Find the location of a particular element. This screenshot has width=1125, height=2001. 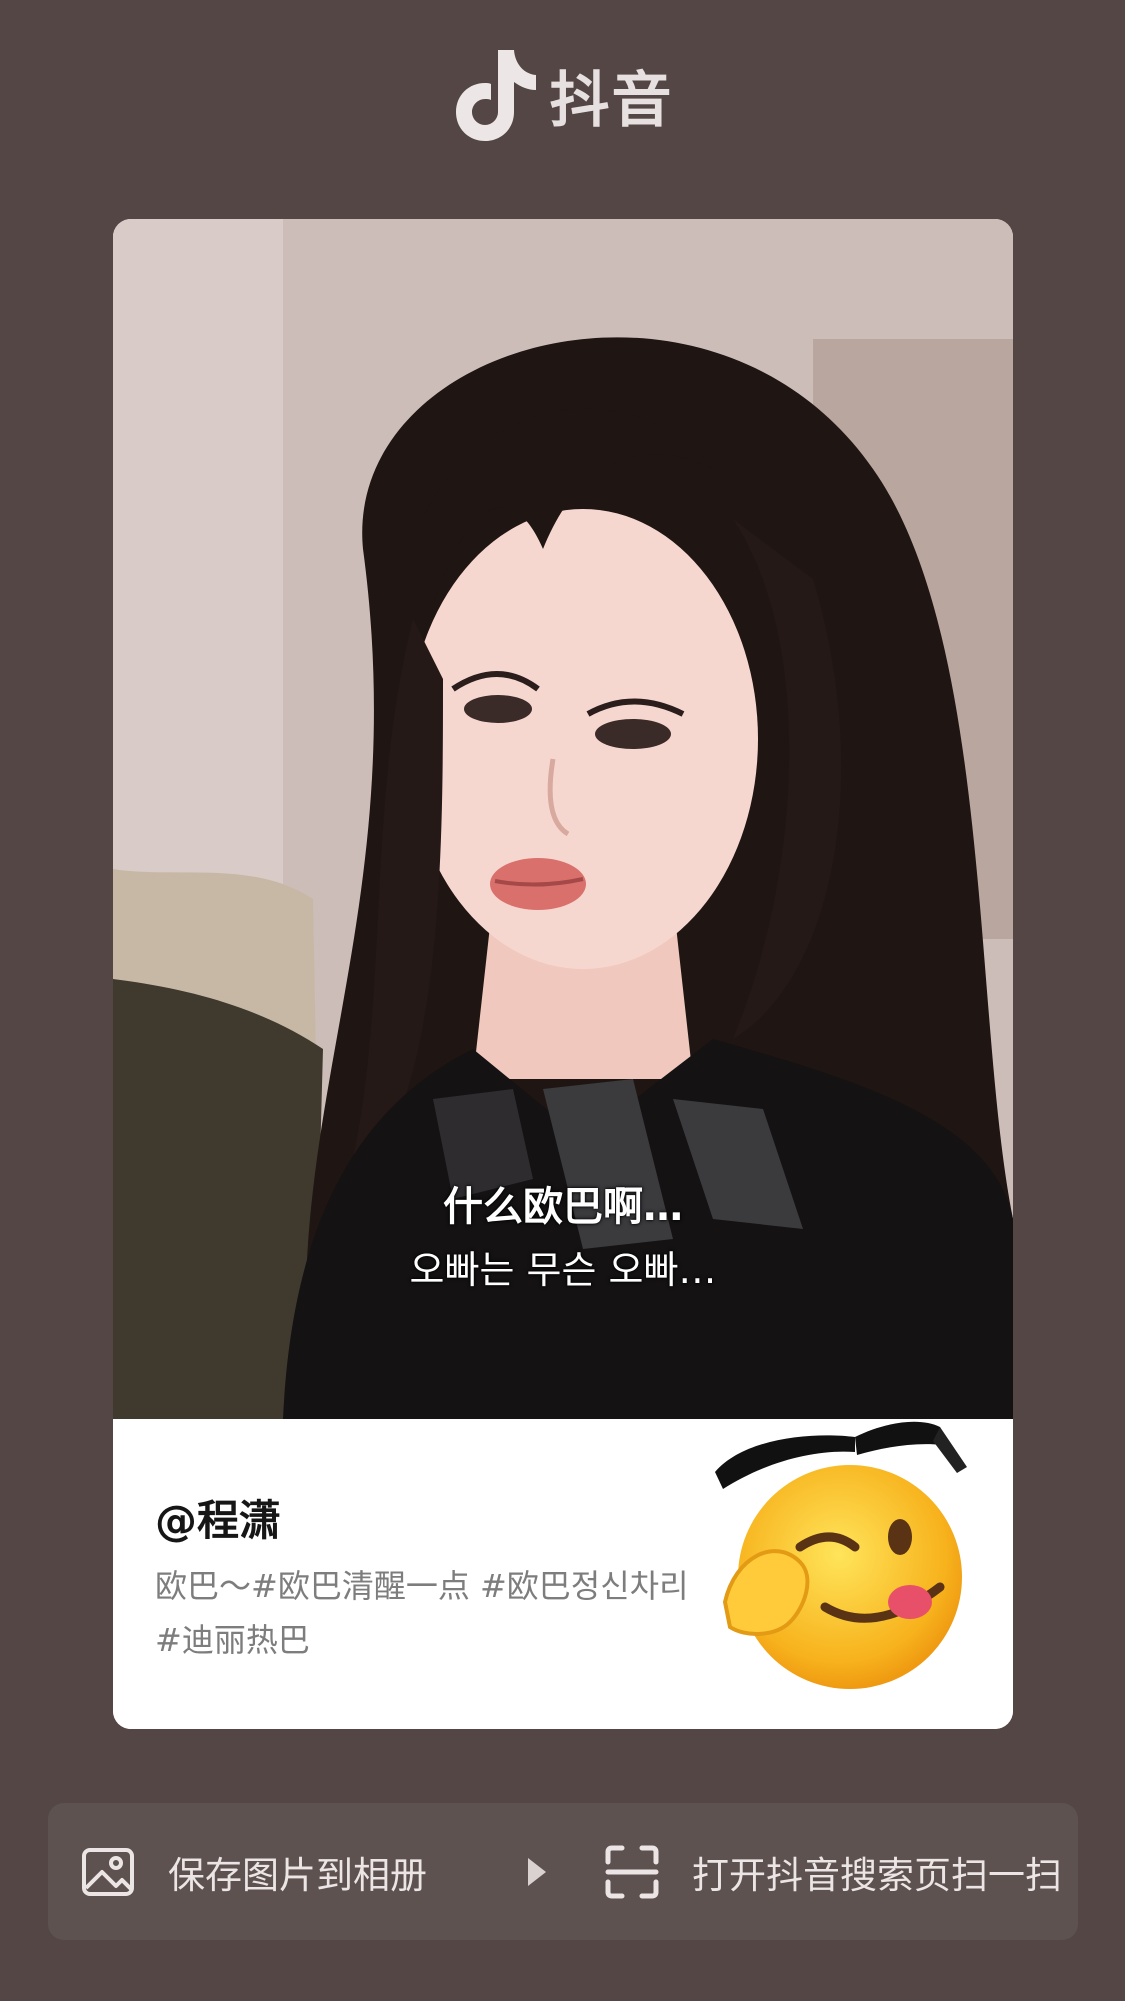

save-image-button: 保存图片到相册 is located at coordinates (288, 1871).